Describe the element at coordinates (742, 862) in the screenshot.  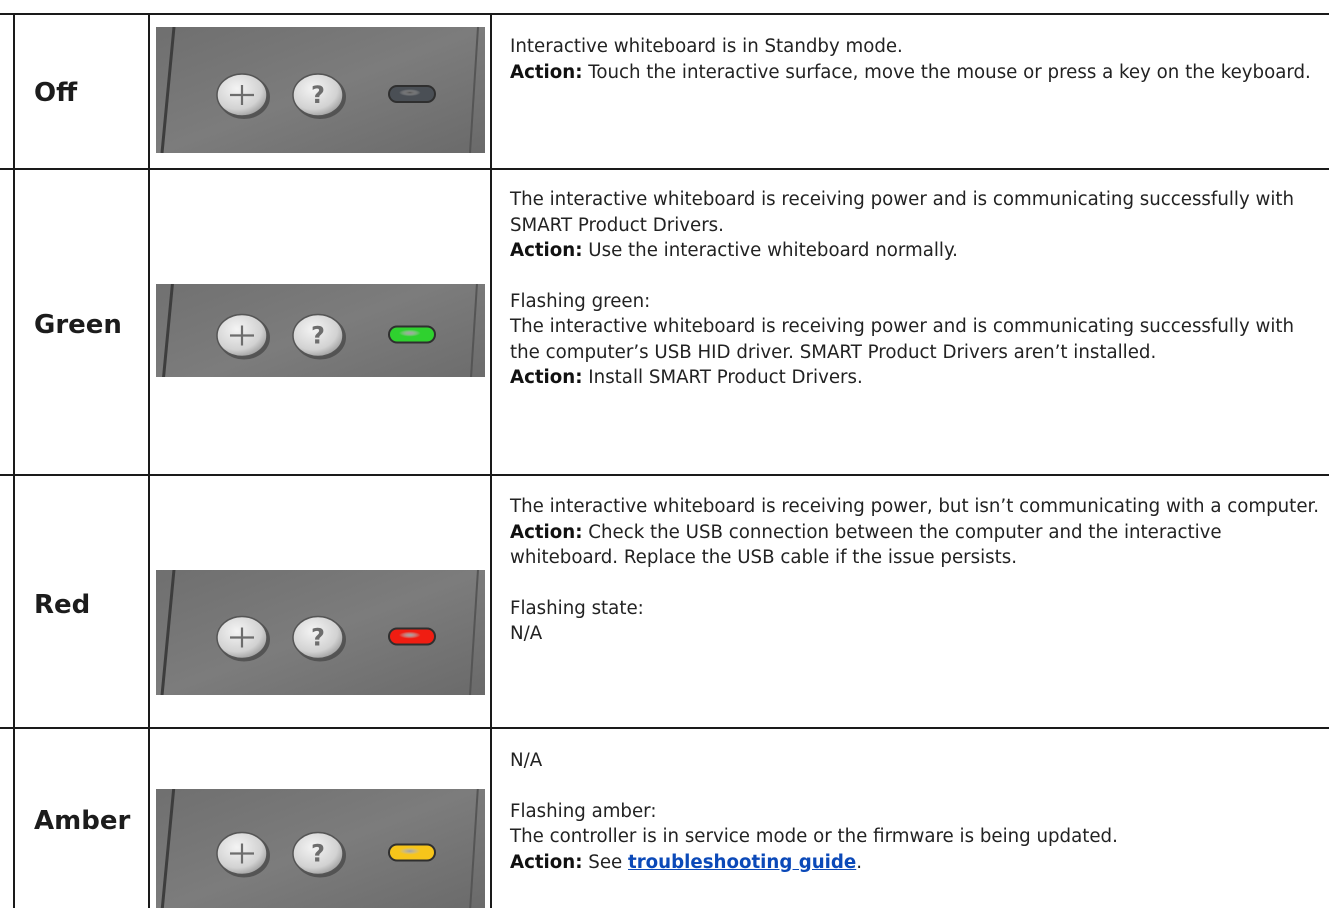
I see `troubleshooting-guide-link: troubleshooting guide` at that location.